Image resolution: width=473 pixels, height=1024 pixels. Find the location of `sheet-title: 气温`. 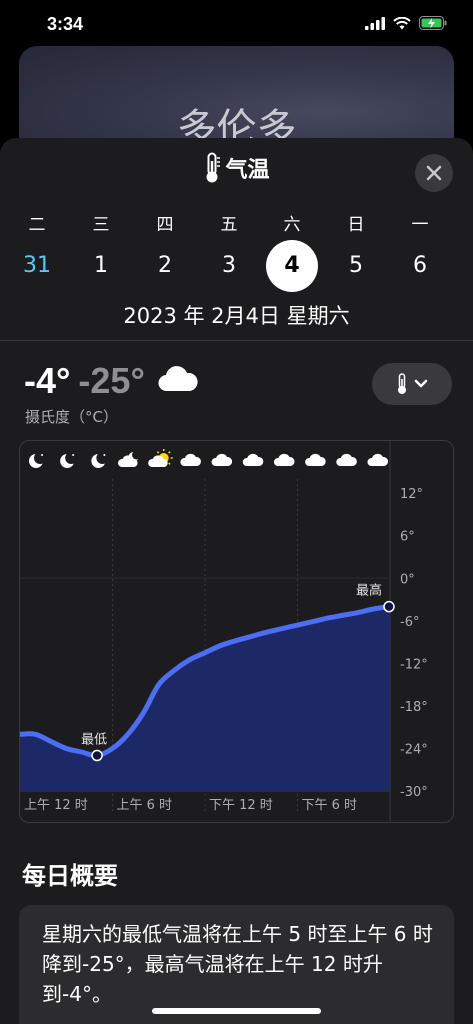

sheet-title: 气温 is located at coordinates (236, 168).